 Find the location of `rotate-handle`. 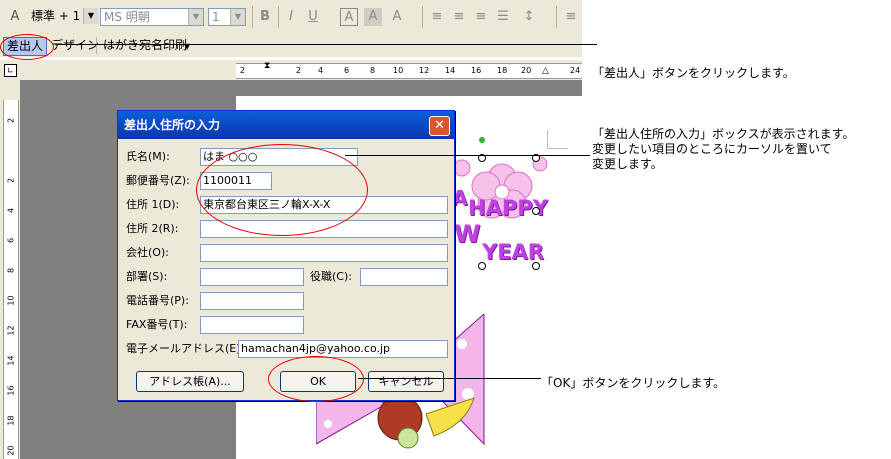

rotate-handle is located at coordinates (482, 140).